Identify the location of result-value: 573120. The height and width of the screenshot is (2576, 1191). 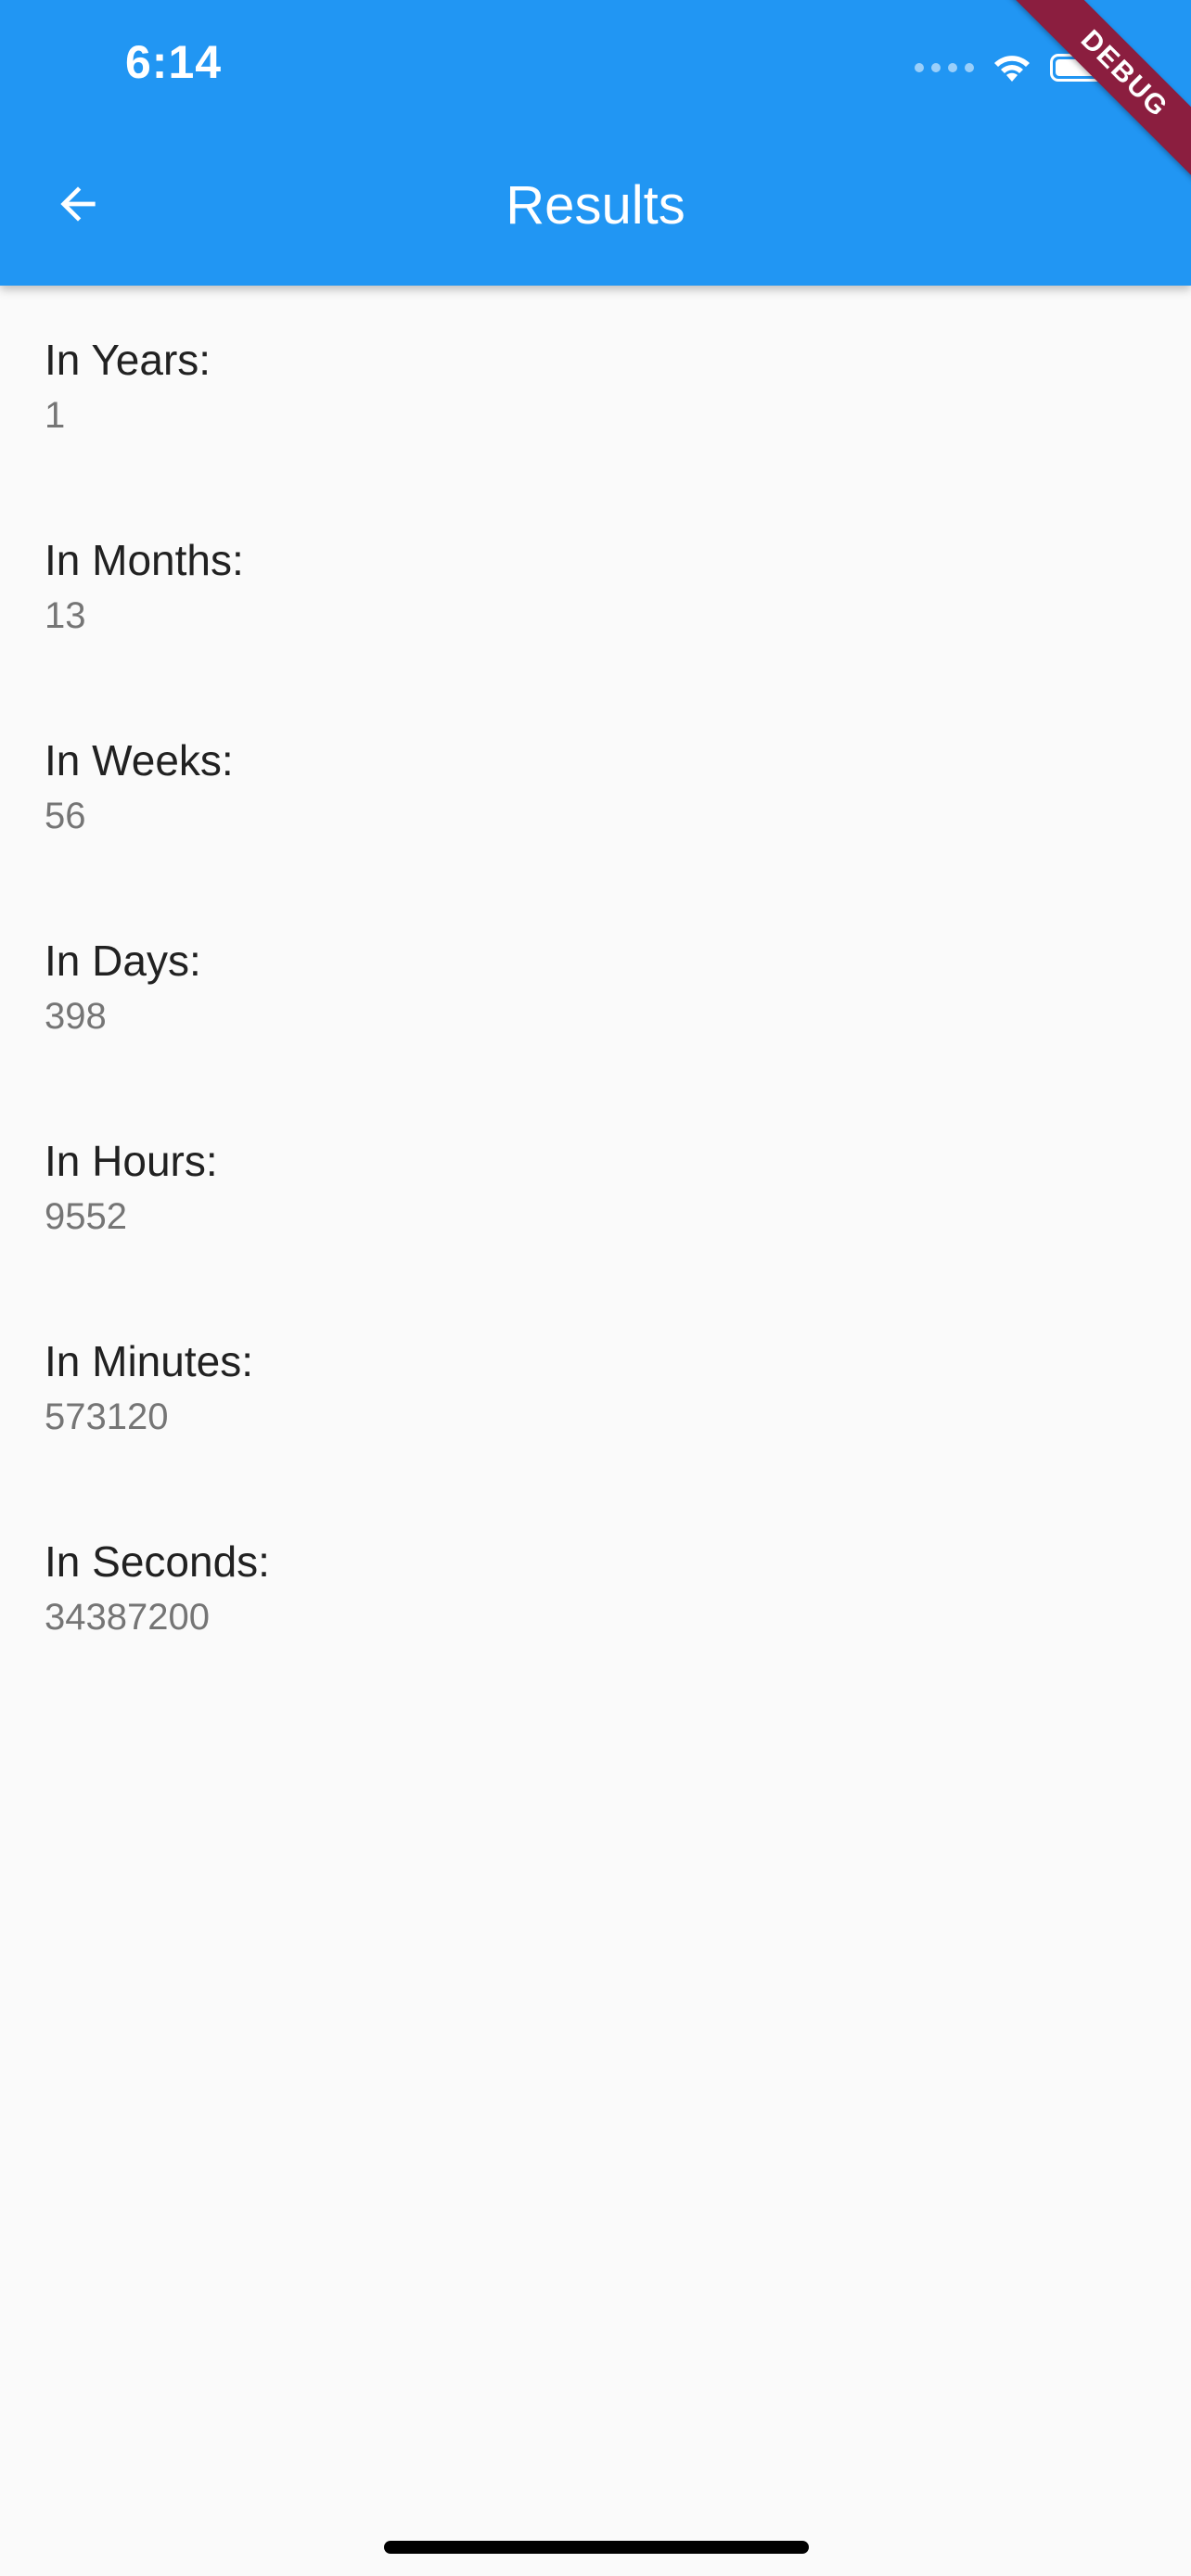
(107, 1417).